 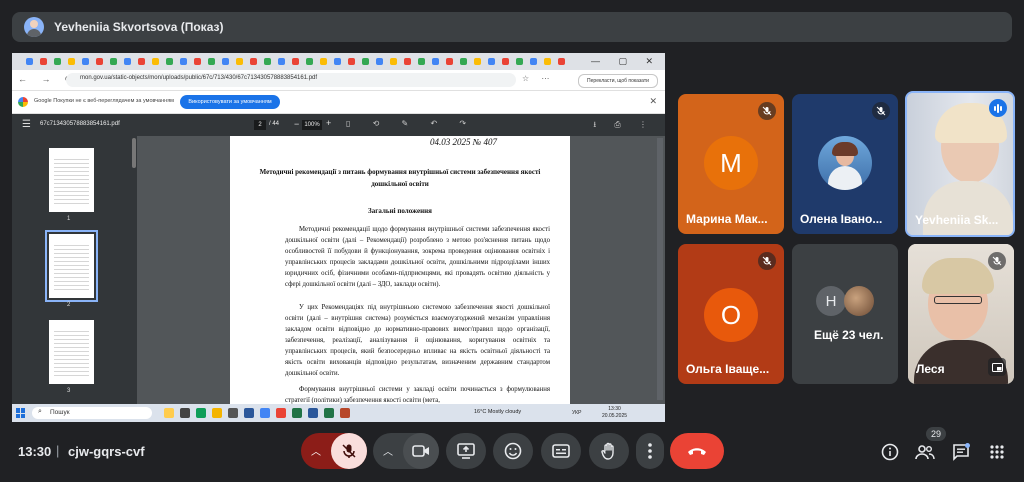 What do you see at coordinates (421, 451) in the screenshot?
I see `camera-toggle-button` at bounding box center [421, 451].